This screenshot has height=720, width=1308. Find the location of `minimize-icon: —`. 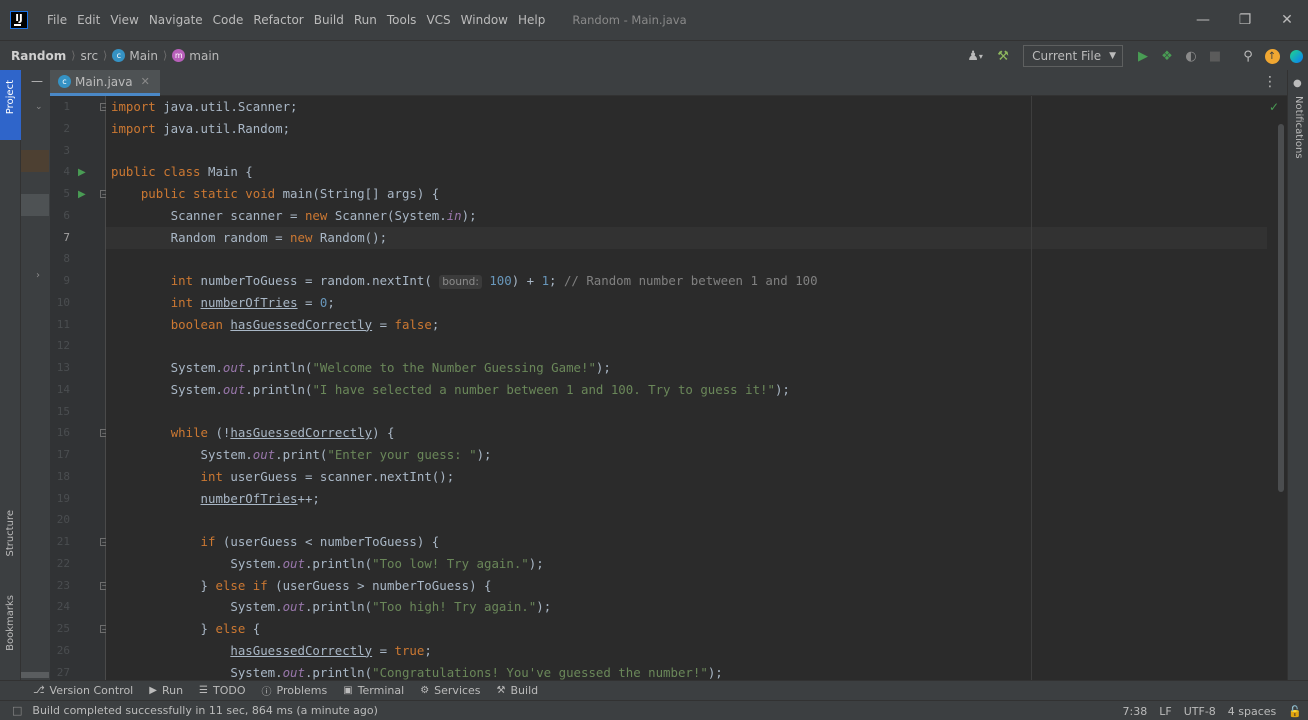

minimize-icon: — is located at coordinates (1203, 20).